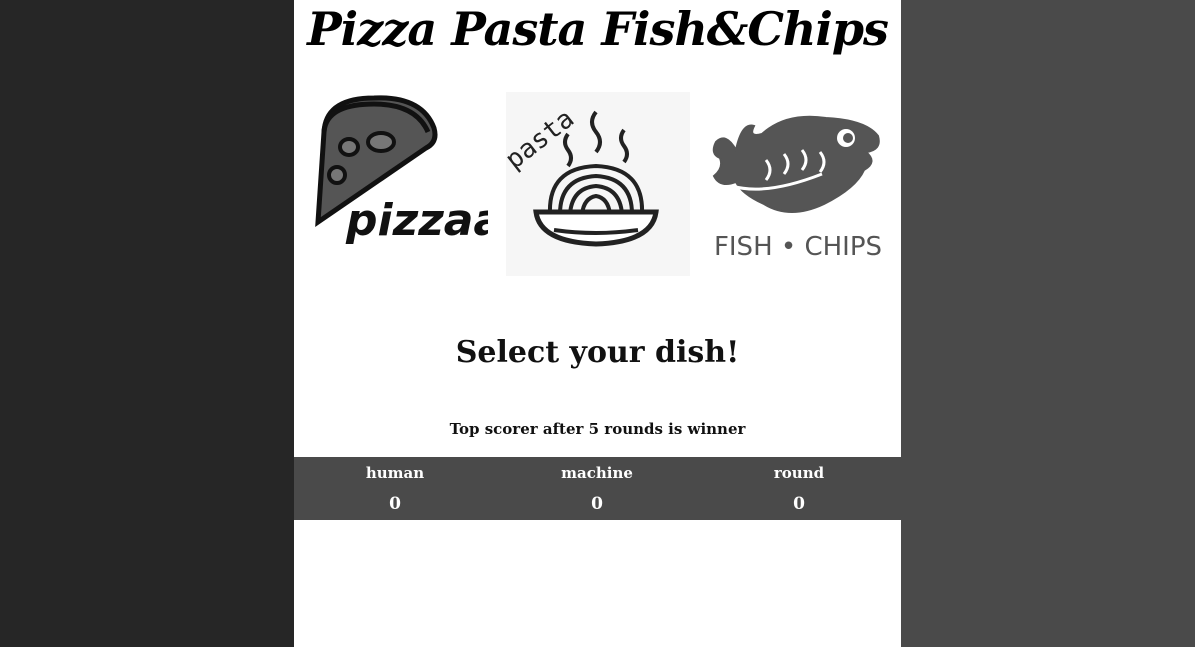 The image size is (1195, 647). Describe the element at coordinates (401, 170) in the screenshot. I see `pizza-icon: pizzaa` at that location.